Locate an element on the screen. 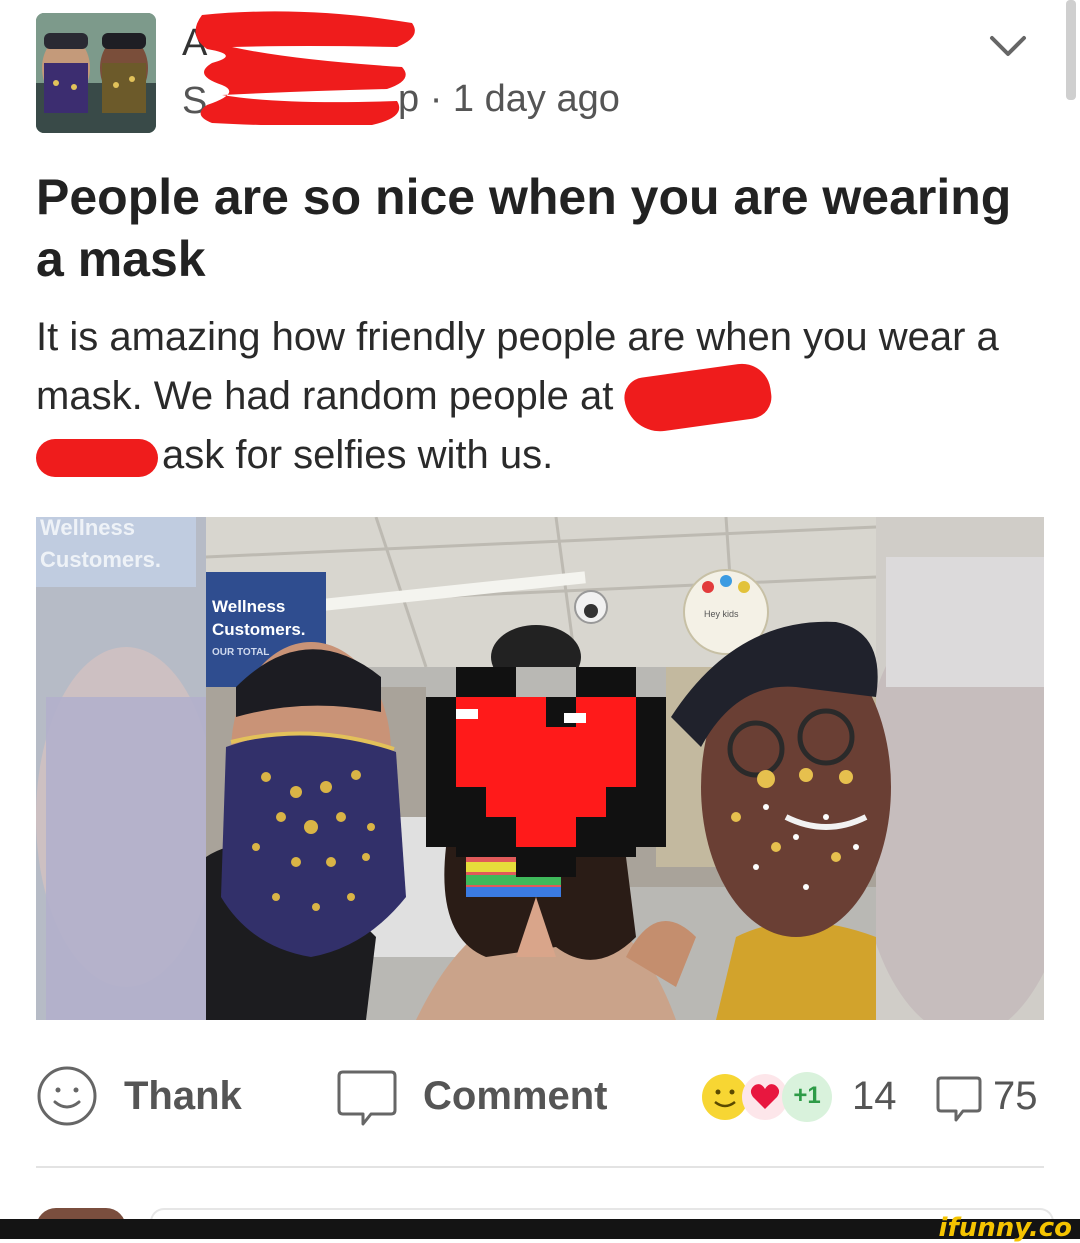 The width and height of the screenshot is (1080, 1243). watermark-bar: ifunny.co is located at coordinates (540, 1228).